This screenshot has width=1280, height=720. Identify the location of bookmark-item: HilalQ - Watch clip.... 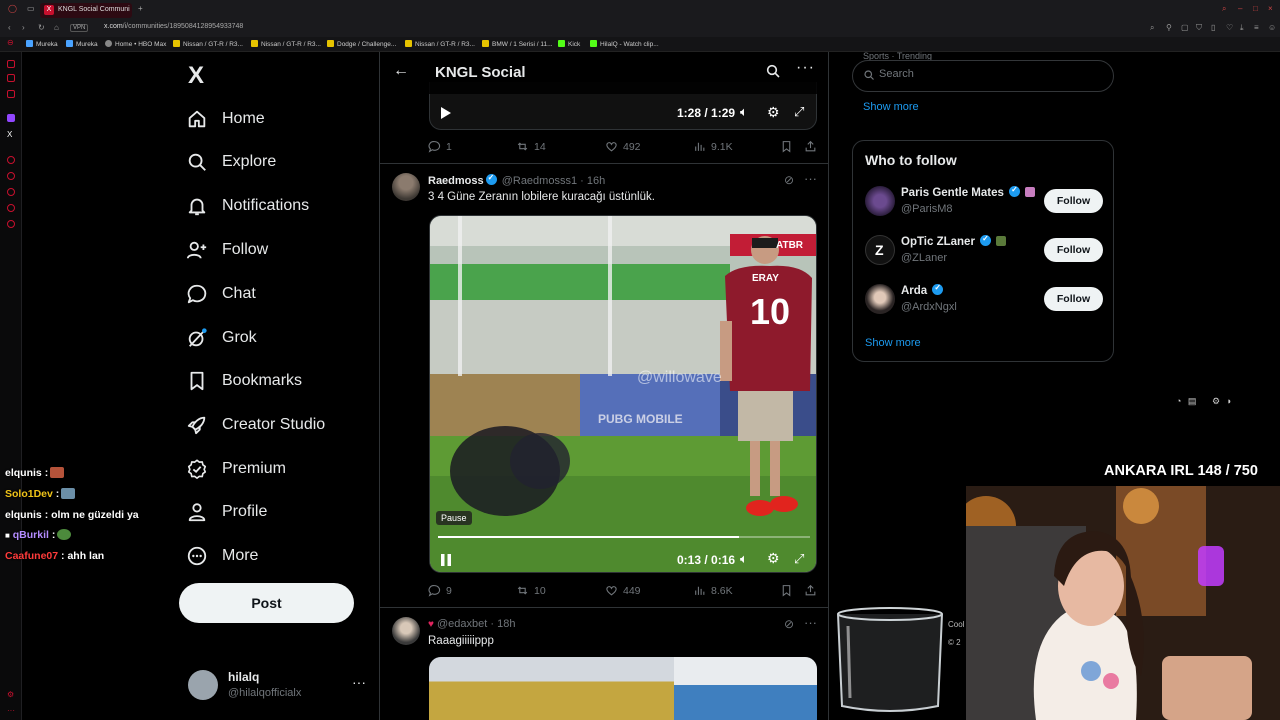
(624, 44).